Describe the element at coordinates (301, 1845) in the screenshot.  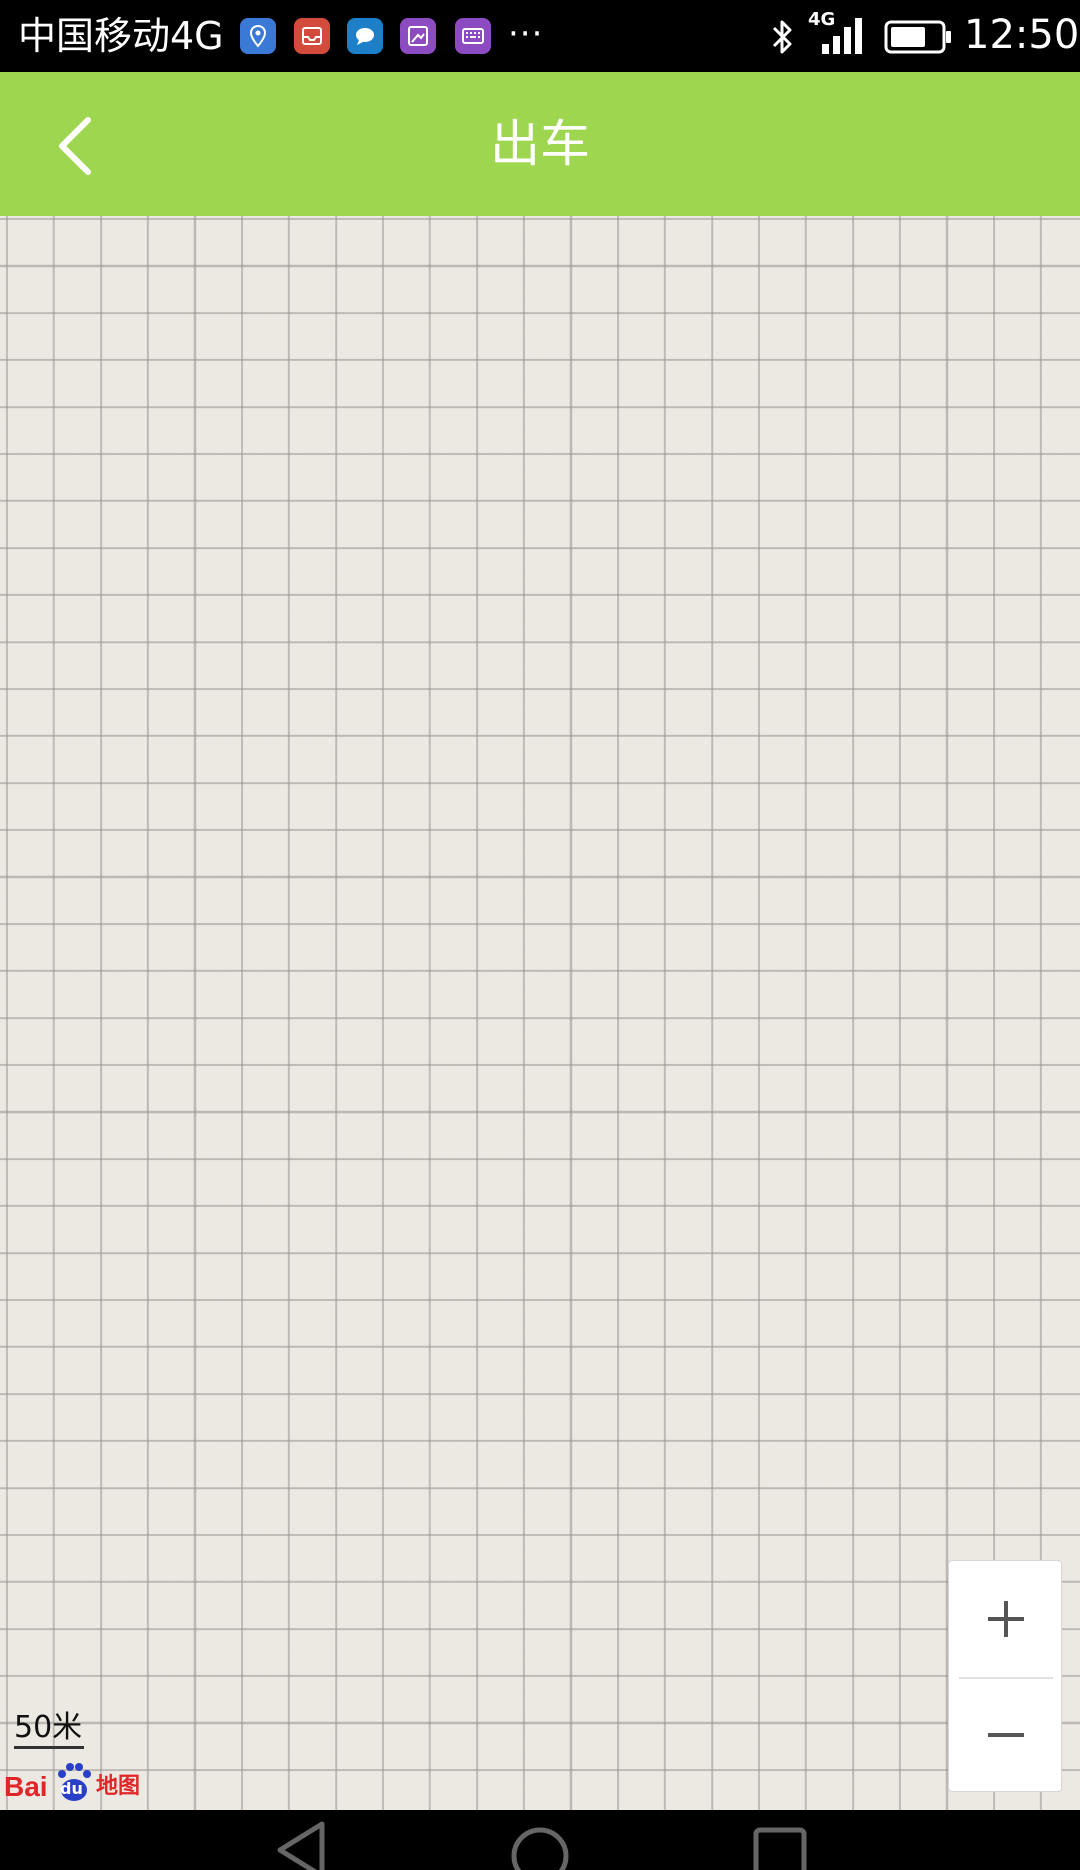
I see `triangle-back-icon` at that location.